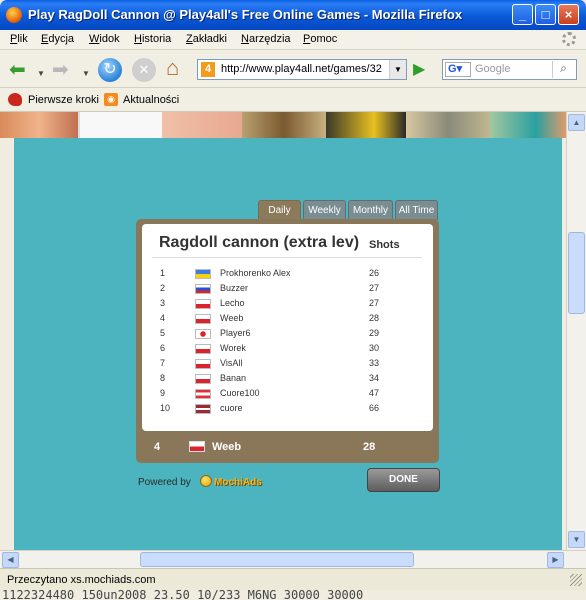 The height and width of the screenshot is (600, 586). What do you see at coordinates (569, 39) in the screenshot?
I see `throbber-icon` at bounding box center [569, 39].